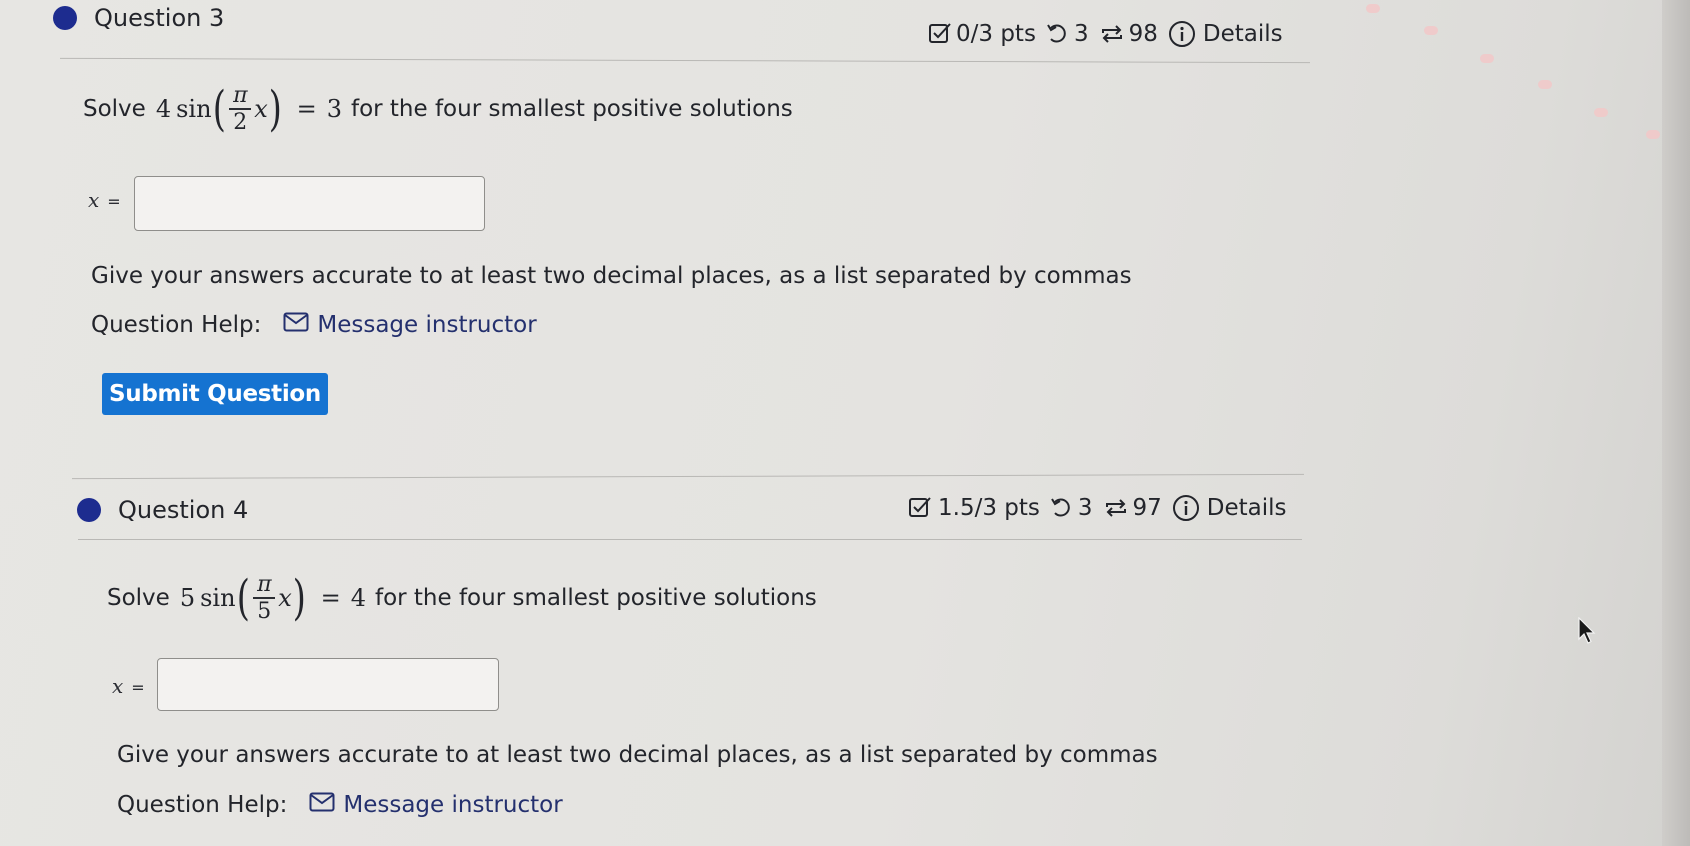 The width and height of the screenshot is (1690, 846). I want to click on question-meta: 1.5/3 pts 3 97 Details, so click(1097, 508).